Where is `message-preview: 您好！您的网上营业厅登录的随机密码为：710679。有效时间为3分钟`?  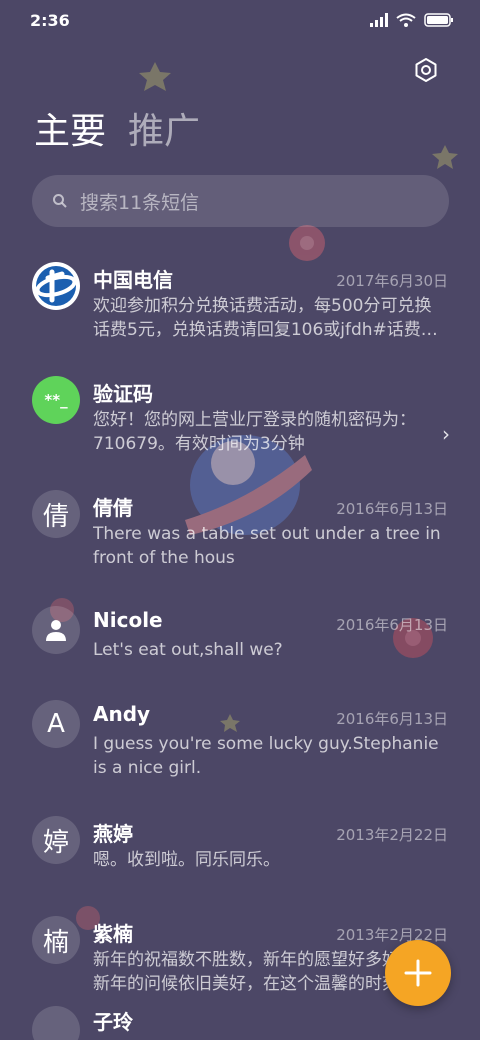 message-preview: 您好！您的网上营业厅登录的随机密码为：710679。有效时间为3分钟 is located at coordinates (254, 432).